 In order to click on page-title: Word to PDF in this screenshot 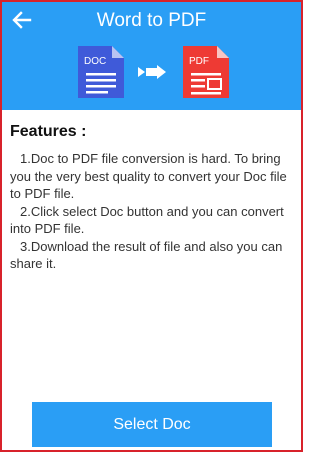, I will do `click(151, 20)`.